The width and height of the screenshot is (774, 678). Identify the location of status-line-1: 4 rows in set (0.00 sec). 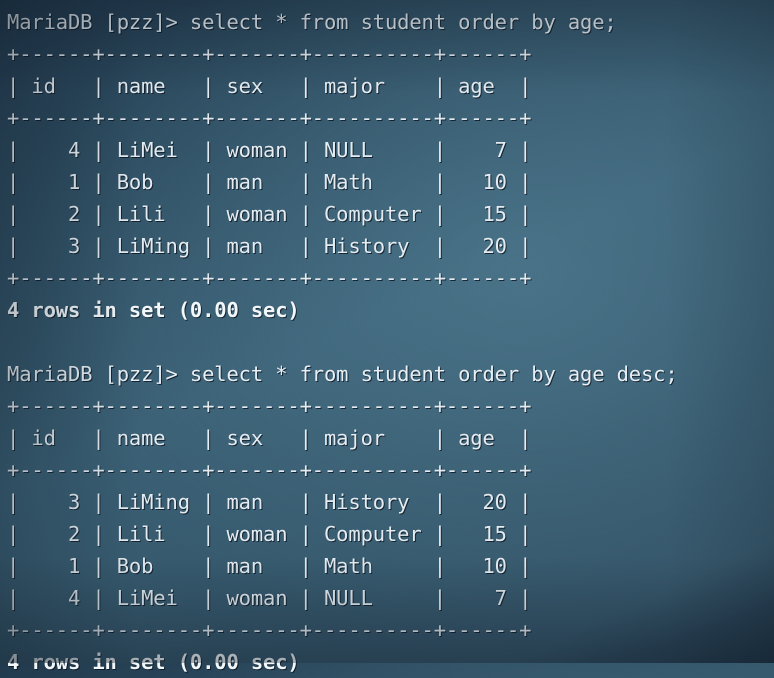
(153, 310).